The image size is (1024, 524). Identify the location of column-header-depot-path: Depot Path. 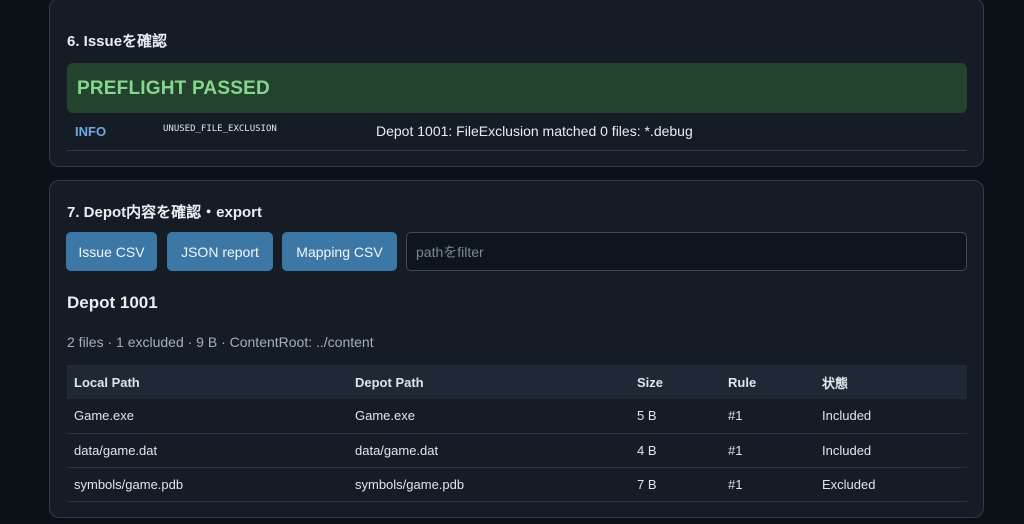
(389, 382).